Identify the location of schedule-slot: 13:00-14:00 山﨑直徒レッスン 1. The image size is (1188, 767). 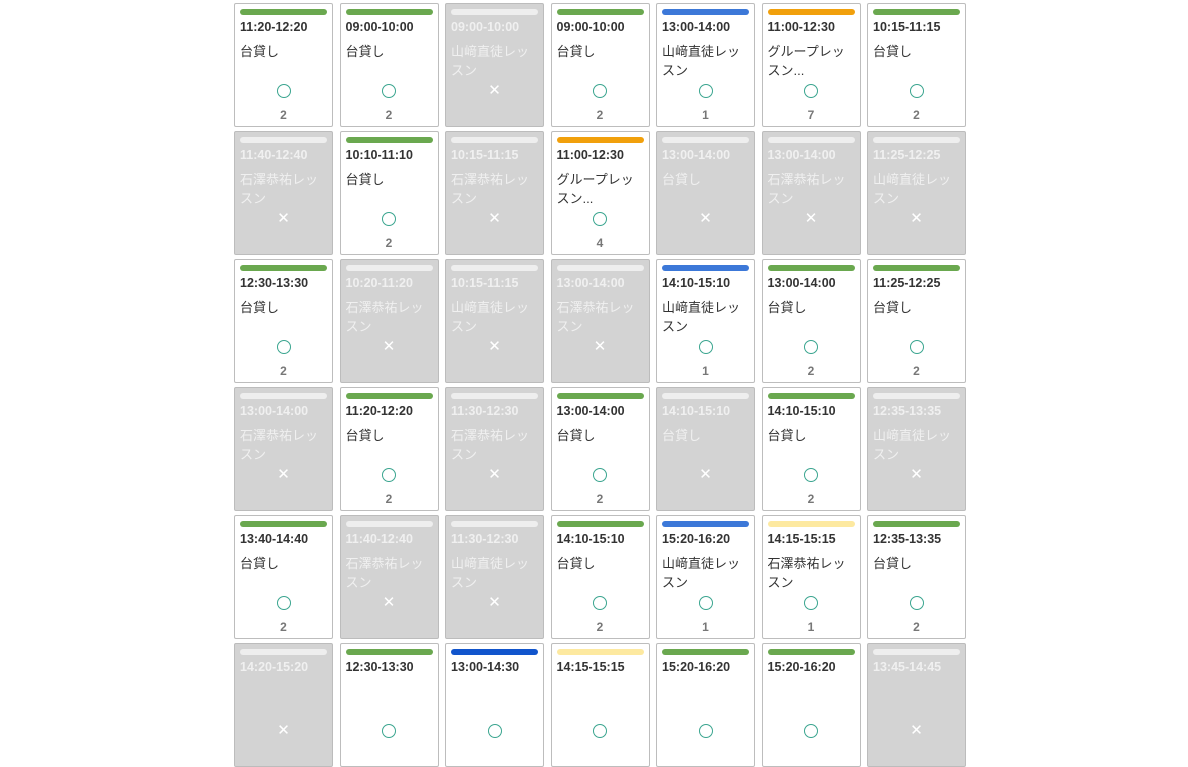
(705, 65).